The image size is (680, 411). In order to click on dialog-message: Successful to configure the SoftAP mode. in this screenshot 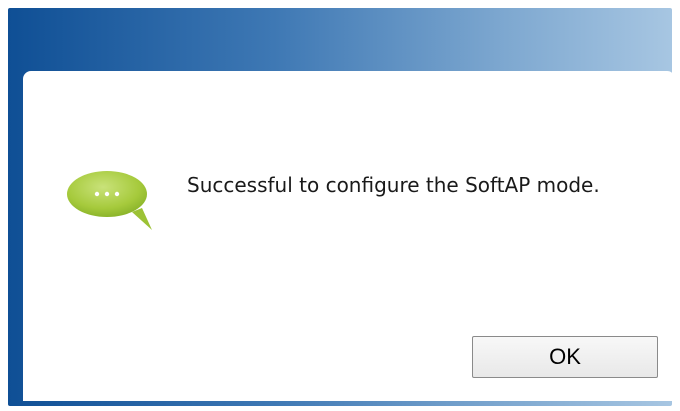, I will do `click(393, 185)`.